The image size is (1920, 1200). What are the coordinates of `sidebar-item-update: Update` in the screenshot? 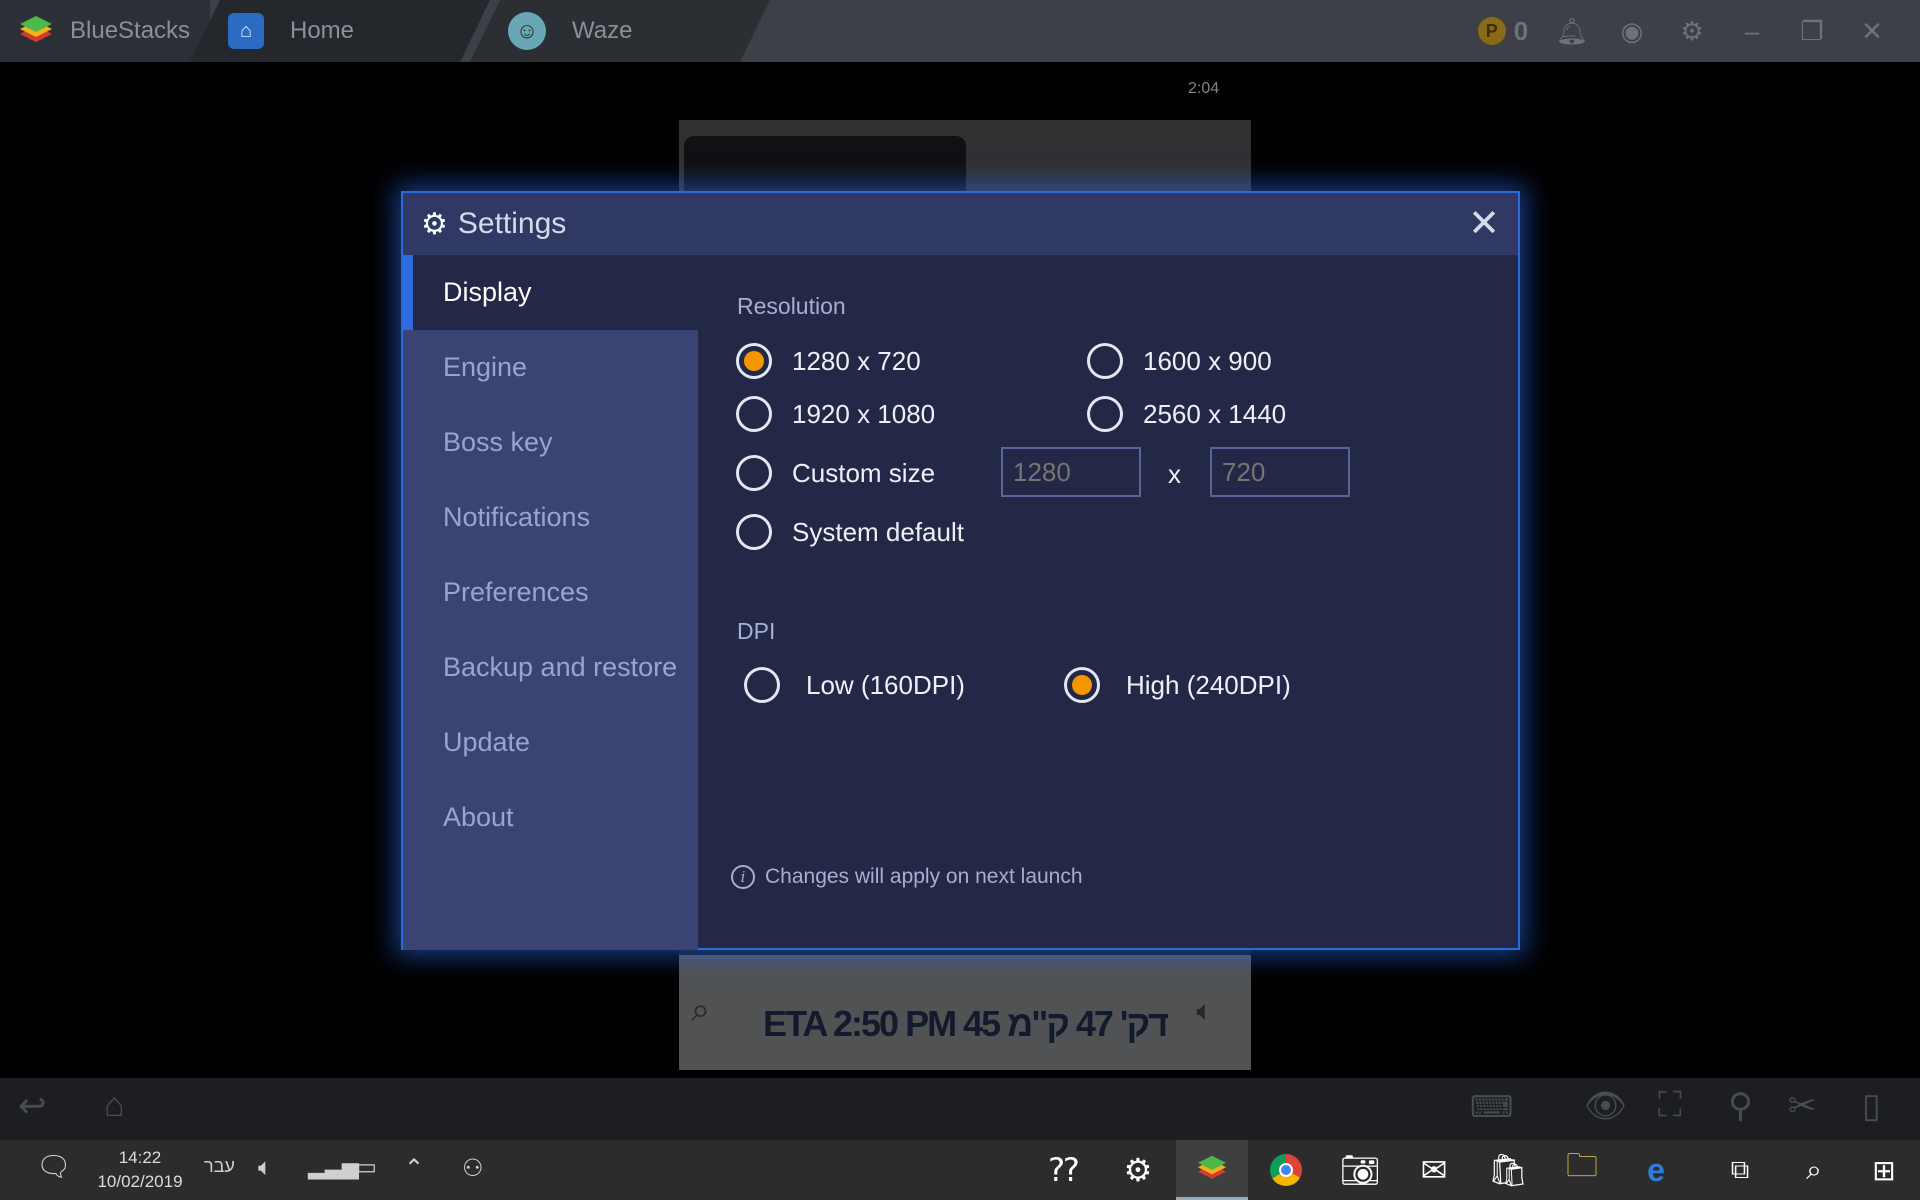 It's located at (550, 742).